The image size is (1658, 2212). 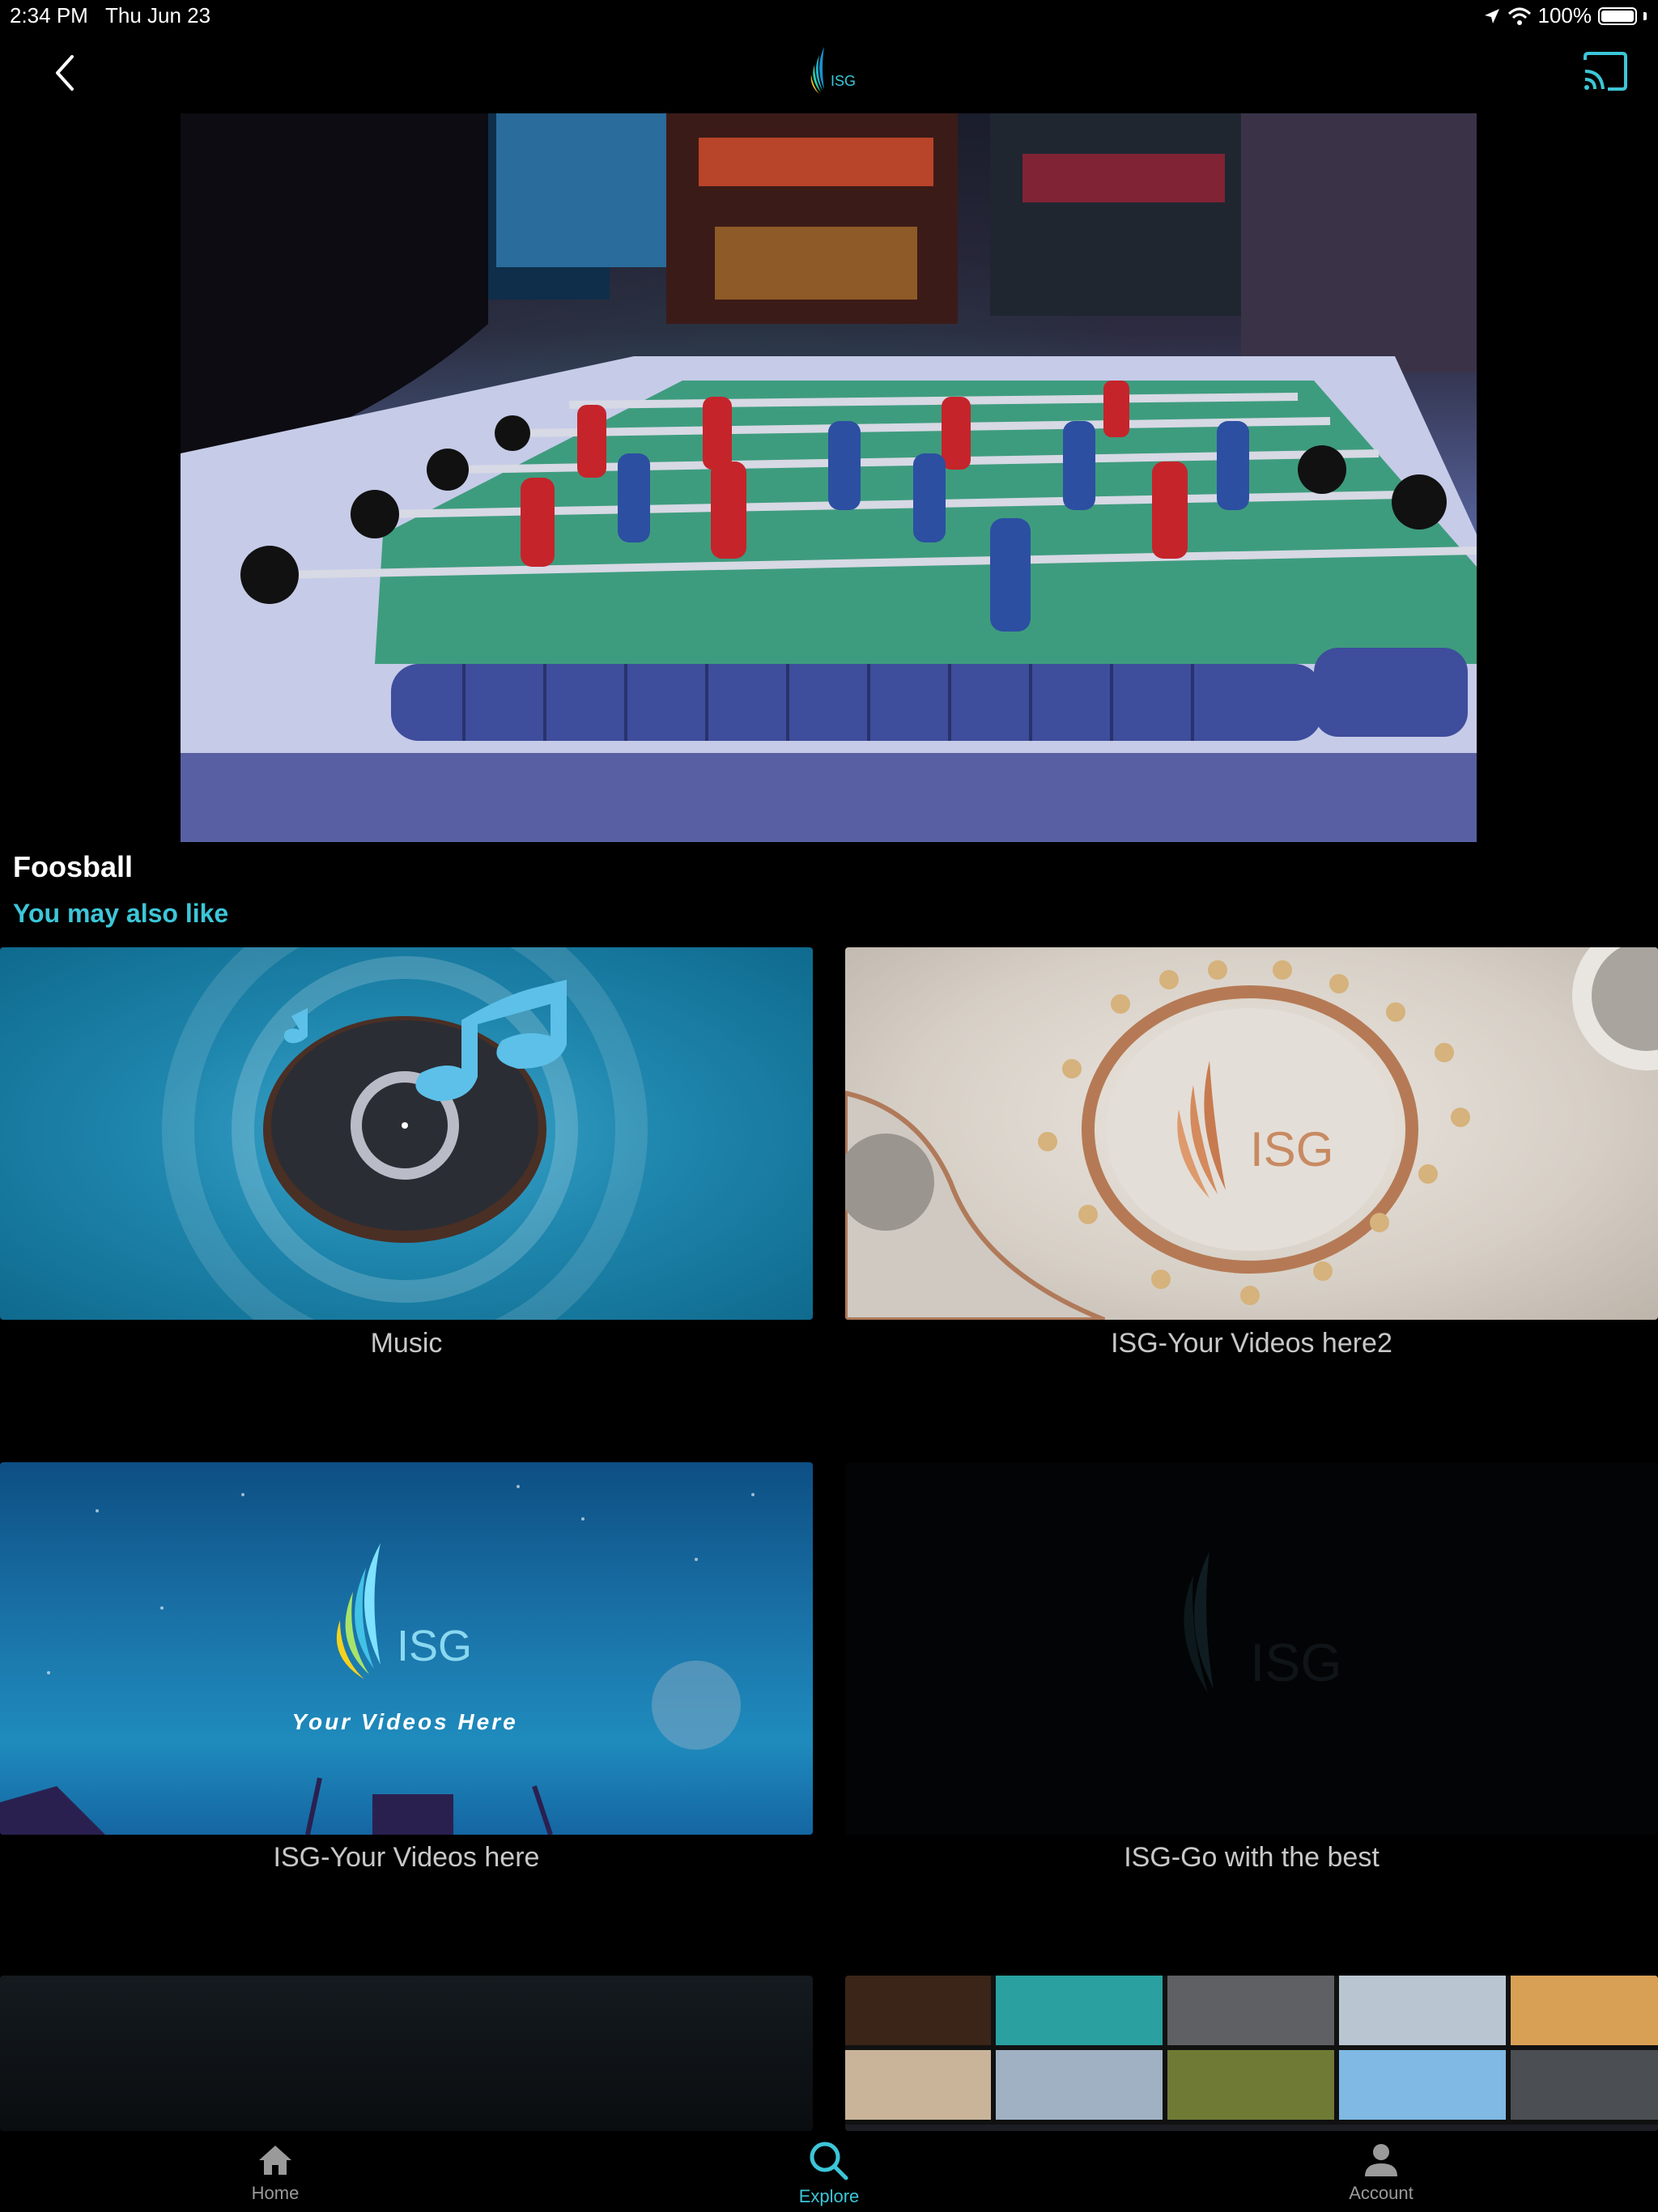 I want to click on battery-tip, so click(x=1645, y=16).